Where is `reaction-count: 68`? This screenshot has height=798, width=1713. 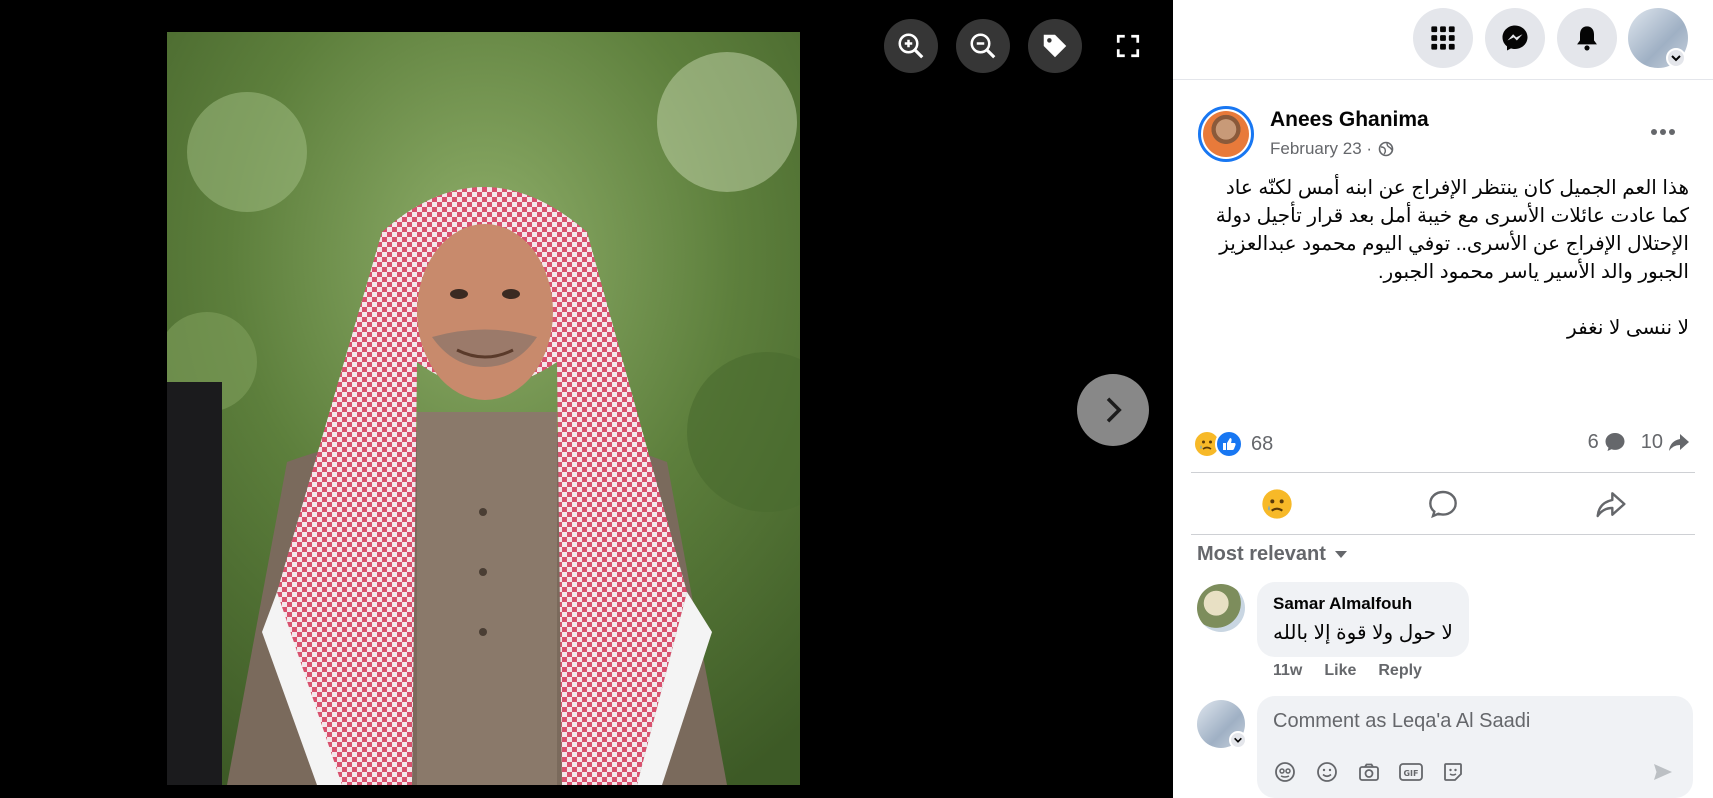 reaction-count: 68 is located at coordinates (1262, 443).